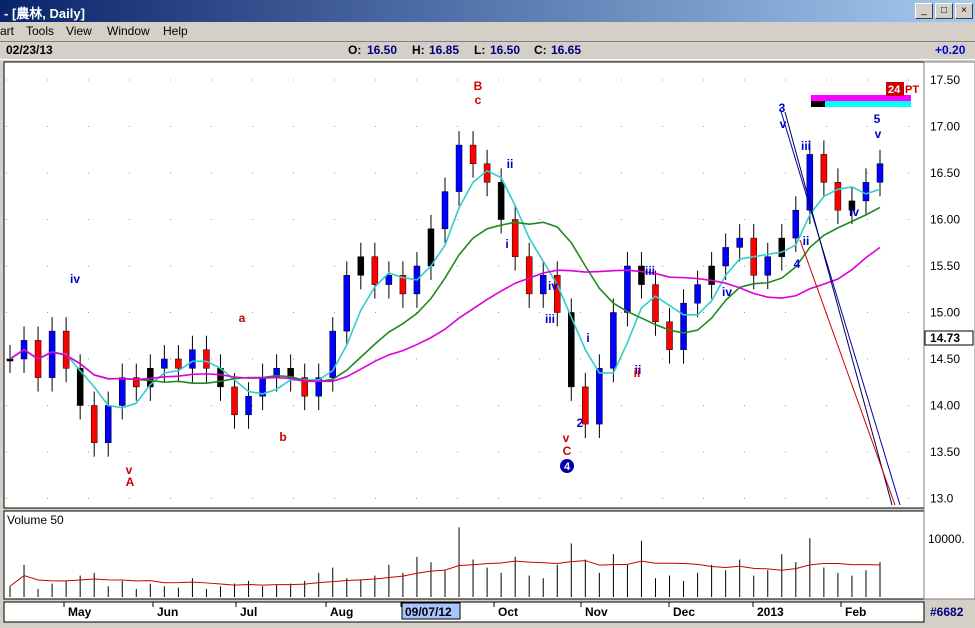 This screenshot has height=628, width=975. Describe the element at coordinates (782, 108) in the screenshot. I see `wave-label: 3` at that location.